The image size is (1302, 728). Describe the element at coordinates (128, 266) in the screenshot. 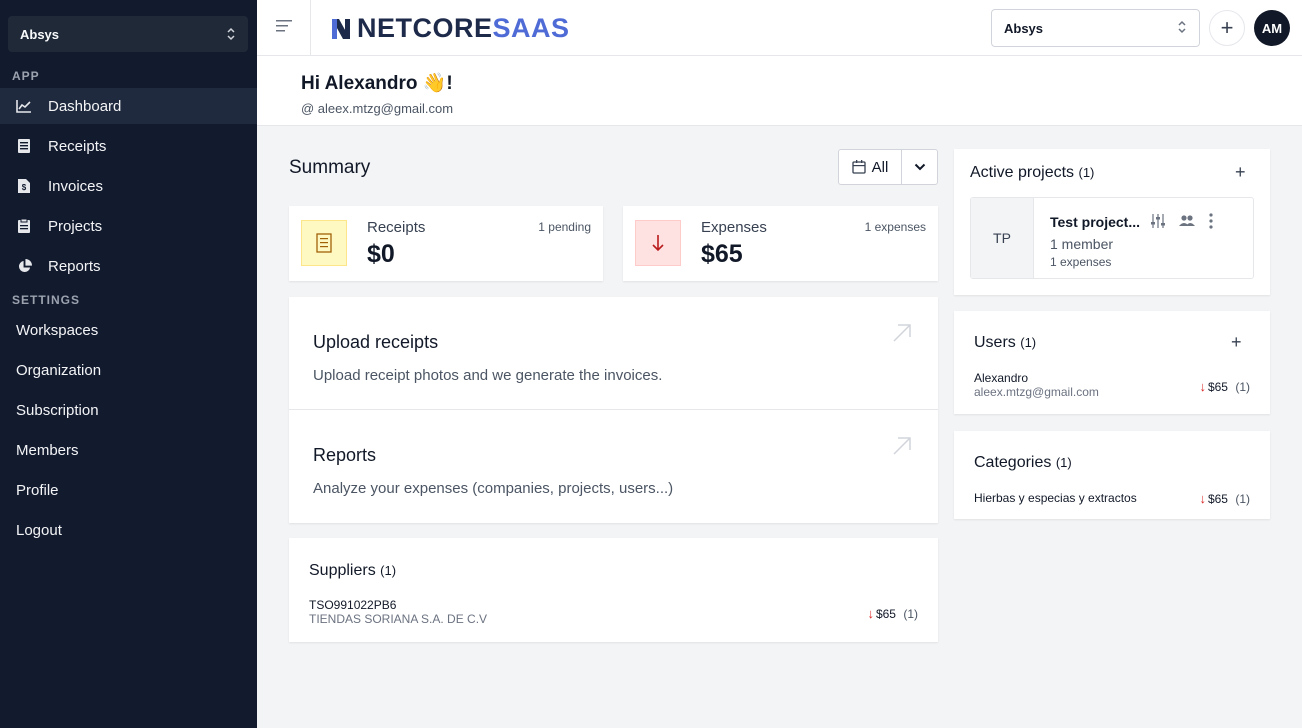

I see `sidebar-item-reports: Reports` at that location.